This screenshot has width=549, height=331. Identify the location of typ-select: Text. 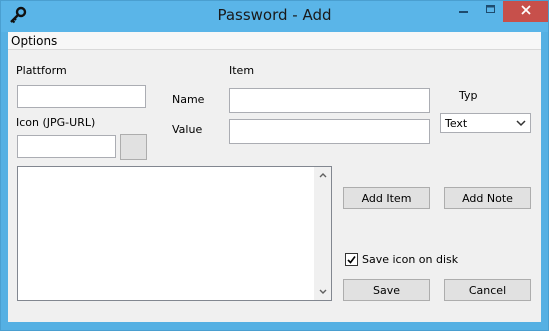
(485, 123).